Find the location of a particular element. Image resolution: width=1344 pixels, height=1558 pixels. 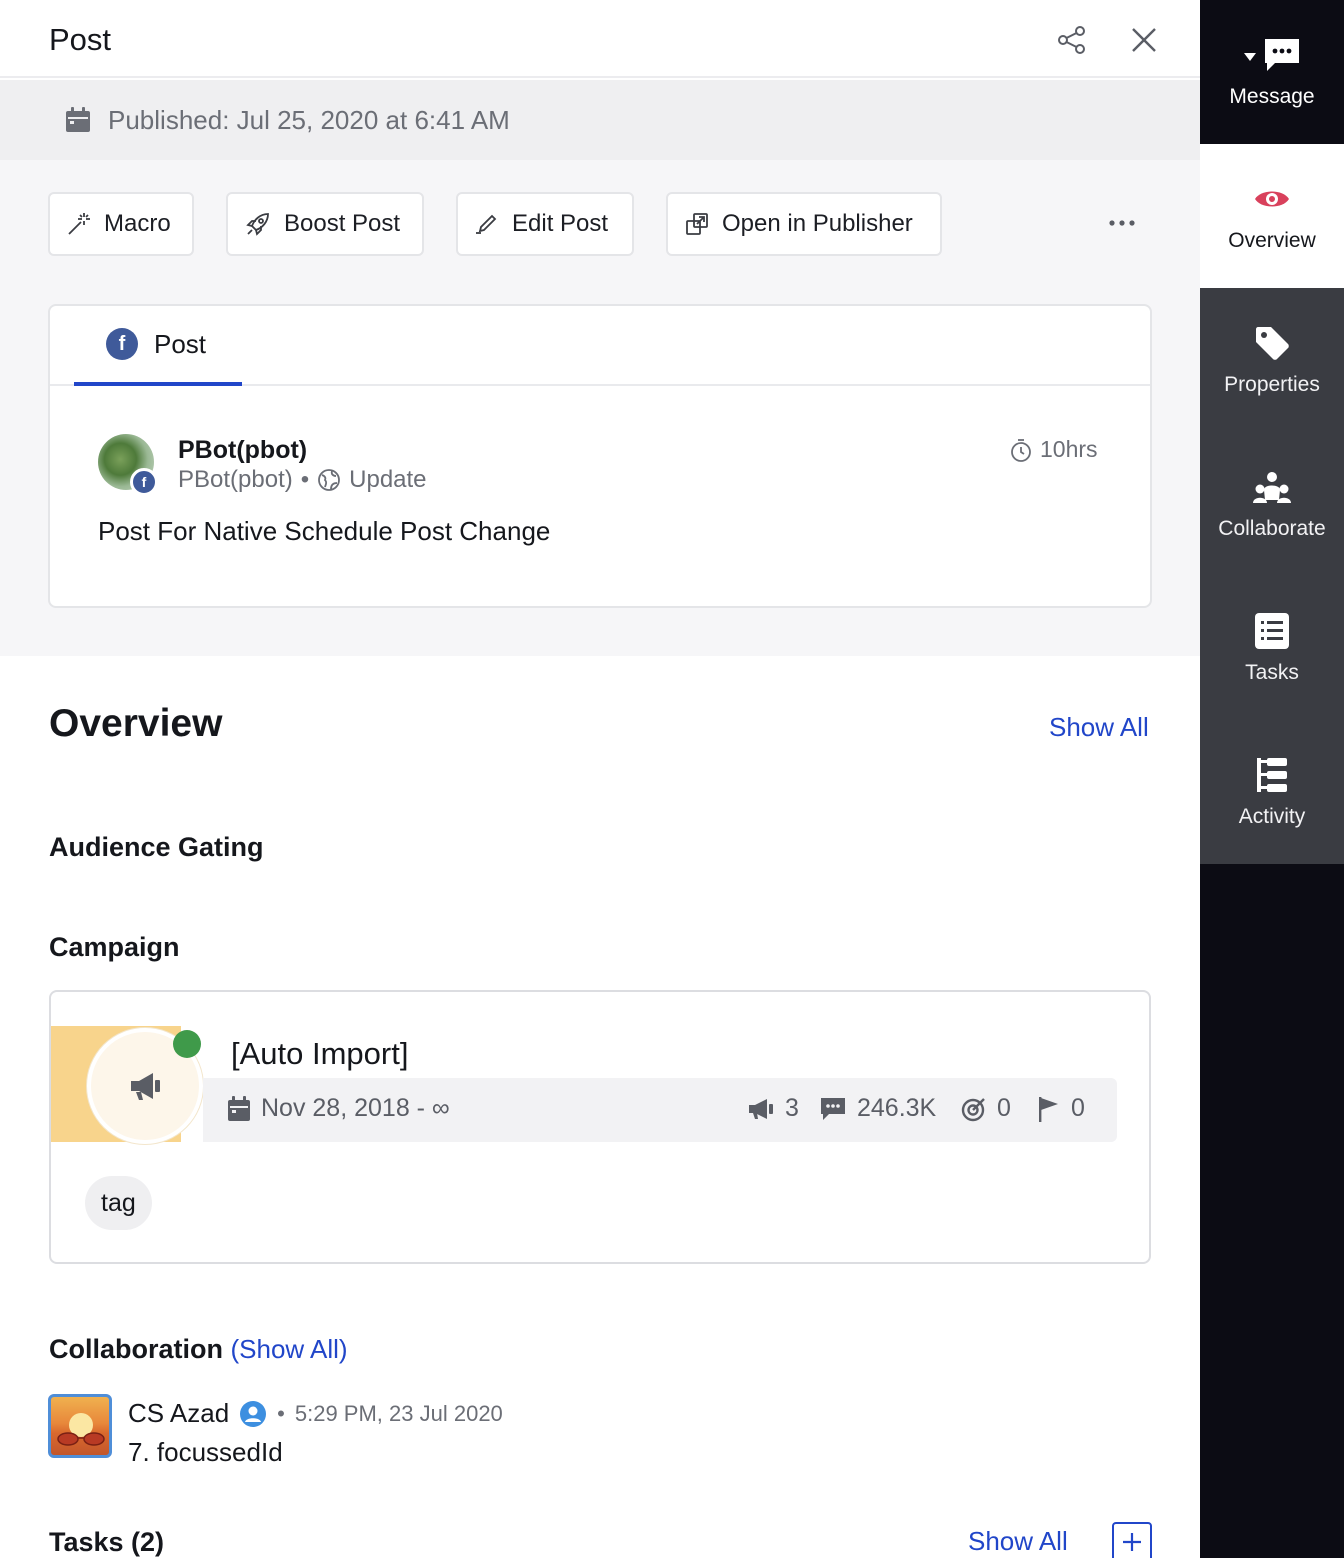

boost-post-label: Boost Post is located at coordinates (342, 223).